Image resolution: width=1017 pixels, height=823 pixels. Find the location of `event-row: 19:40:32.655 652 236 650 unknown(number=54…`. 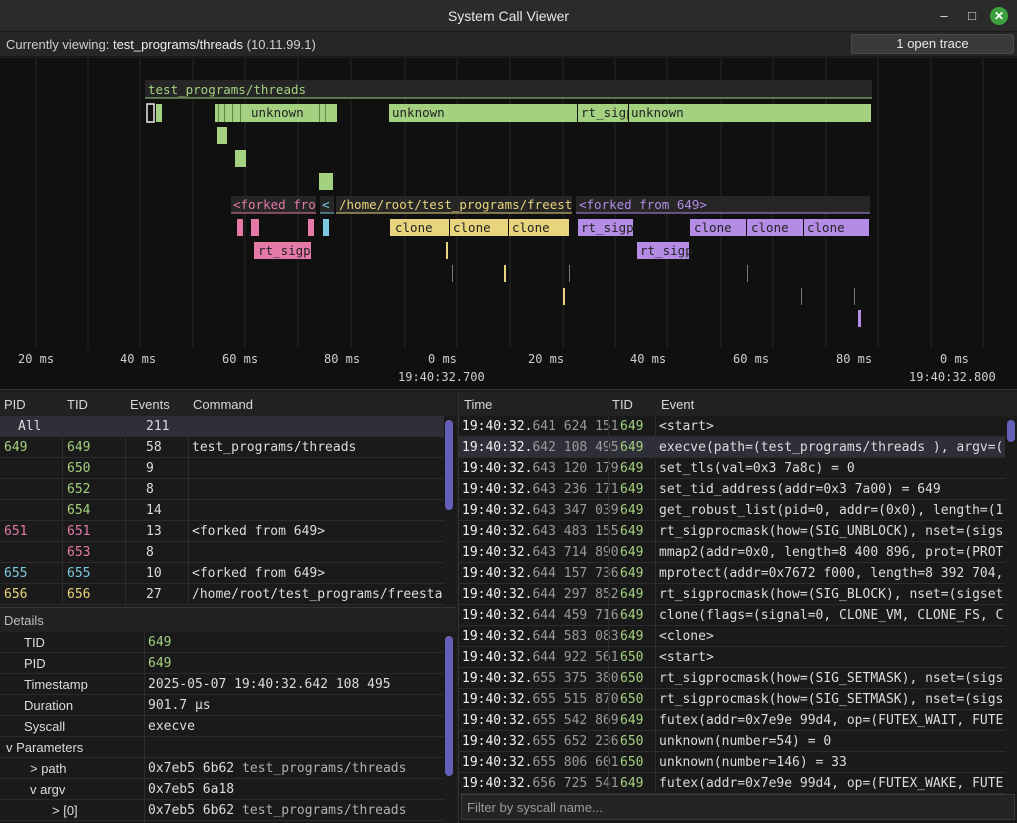

event-row: 19:40:32.655 652 236 650 unknown(number=54… is located at coordinates (732, 741).